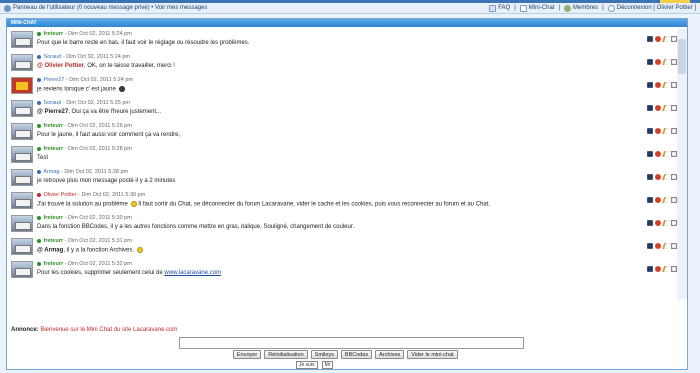  Describe the element at coordinates (585, 8) in the screenshot. I see `members-link: Membres` at that location.